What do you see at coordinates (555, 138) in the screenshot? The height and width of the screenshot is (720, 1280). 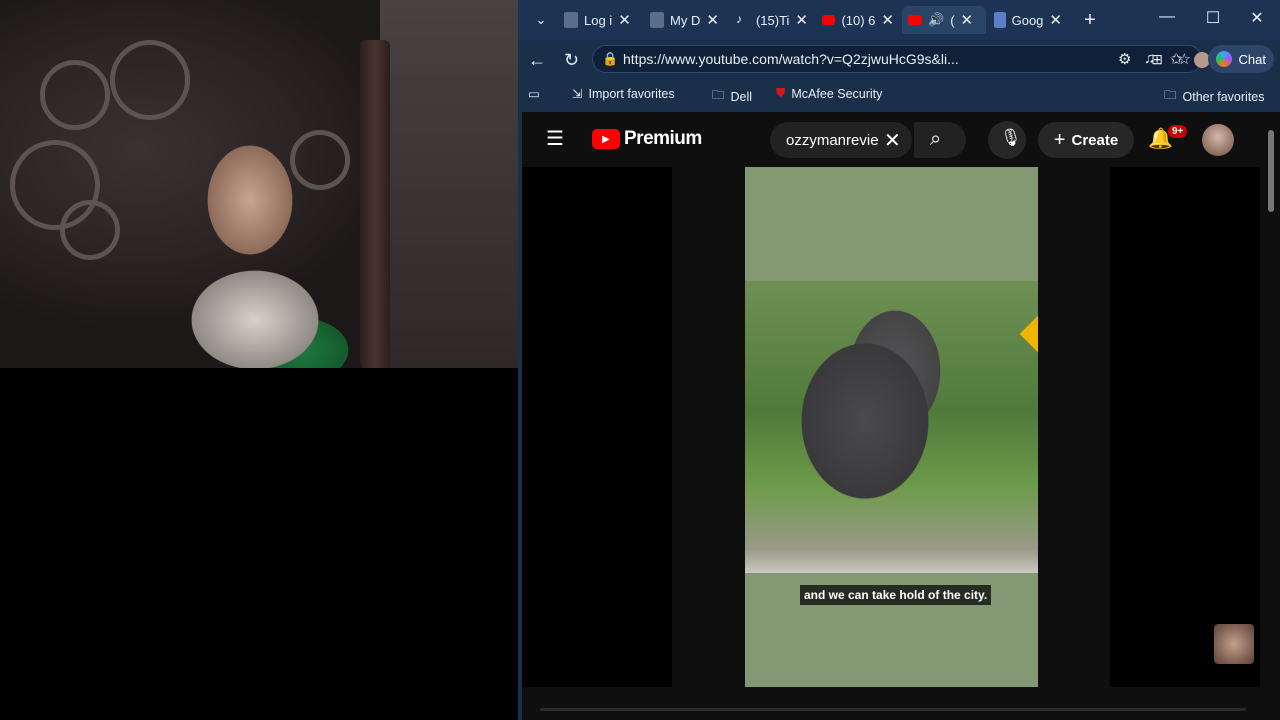 I see `menu-icon: ☰` at bounding box center [555, 138].